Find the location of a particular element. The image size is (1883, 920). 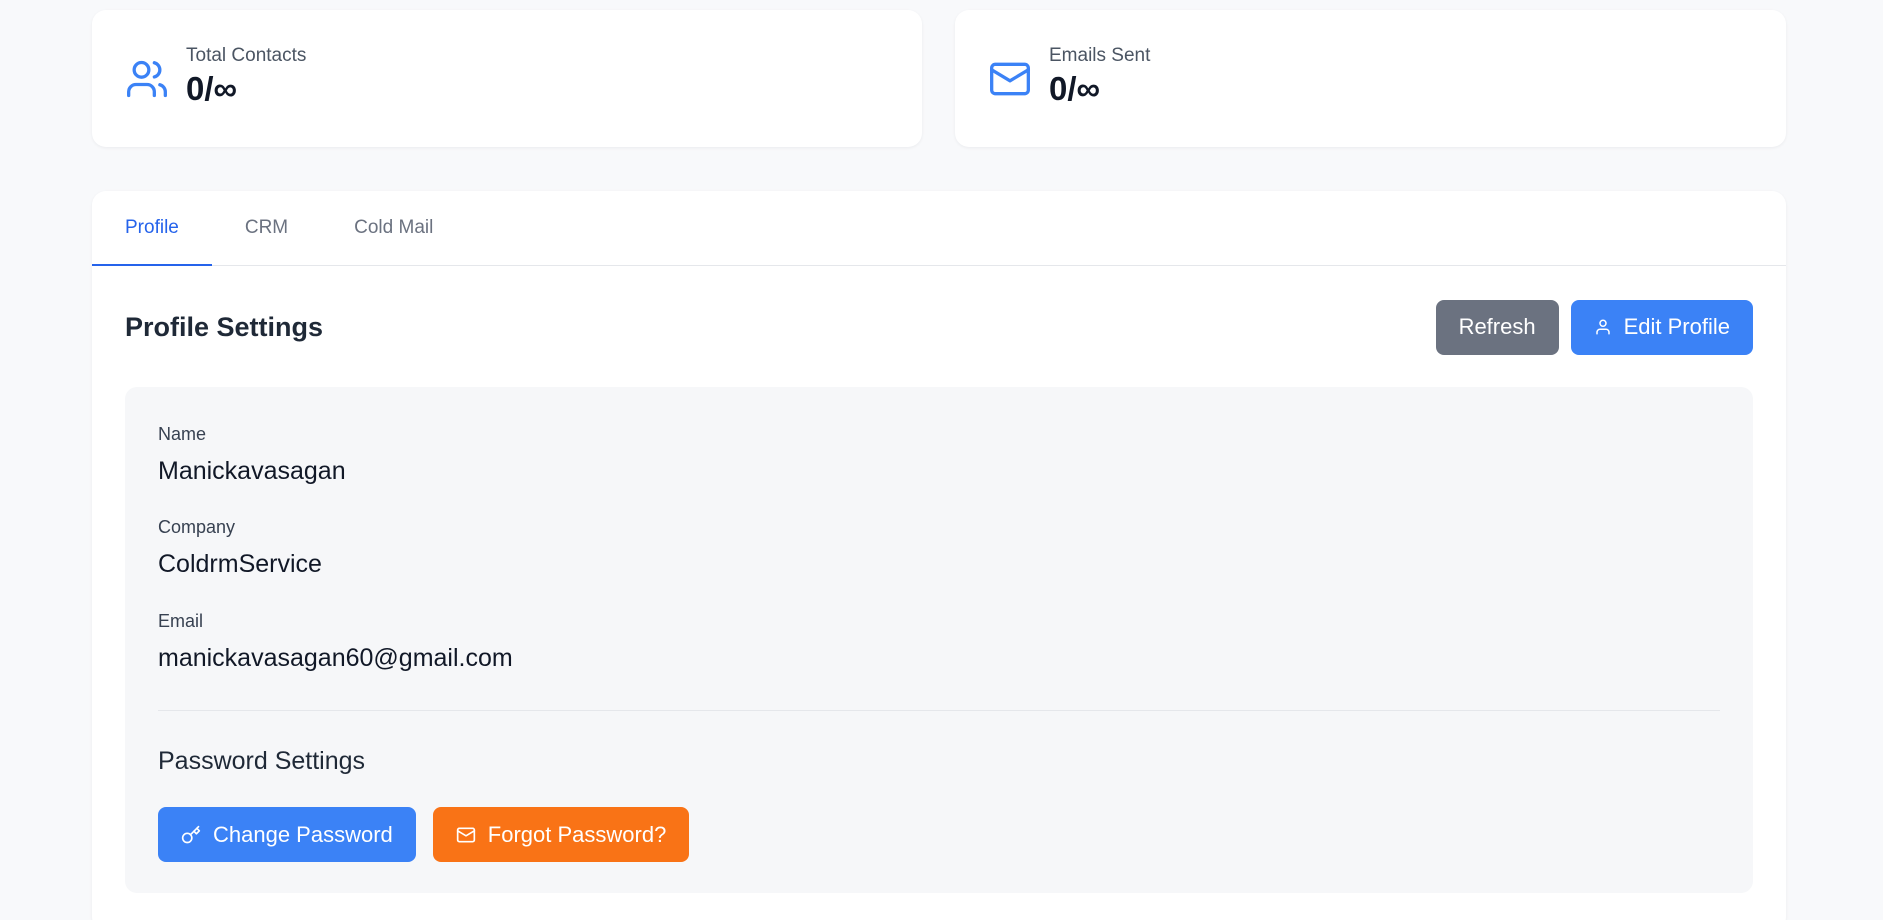

name-value: Manickavasagan is located at coordinates (252, 471).